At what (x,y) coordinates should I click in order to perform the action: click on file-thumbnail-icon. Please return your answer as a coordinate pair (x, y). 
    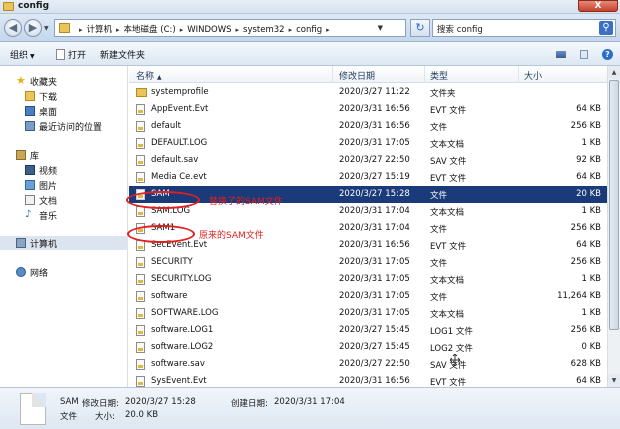
    Looking at the image, I should click on (33, 409).